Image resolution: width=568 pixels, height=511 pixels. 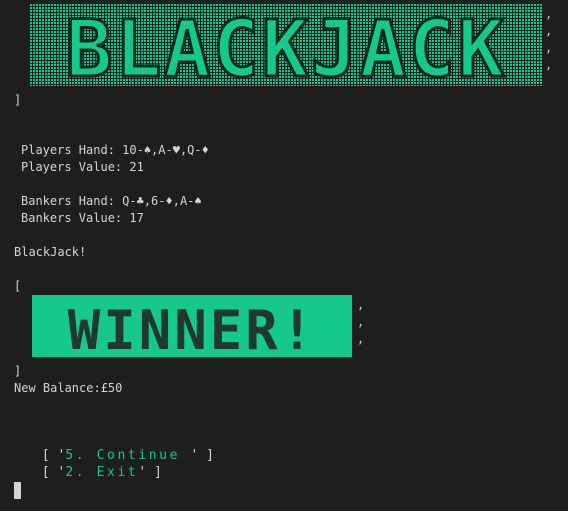 I want to click on blackjack-banner-text: BLACKJACK, so click(x=286, y=47).